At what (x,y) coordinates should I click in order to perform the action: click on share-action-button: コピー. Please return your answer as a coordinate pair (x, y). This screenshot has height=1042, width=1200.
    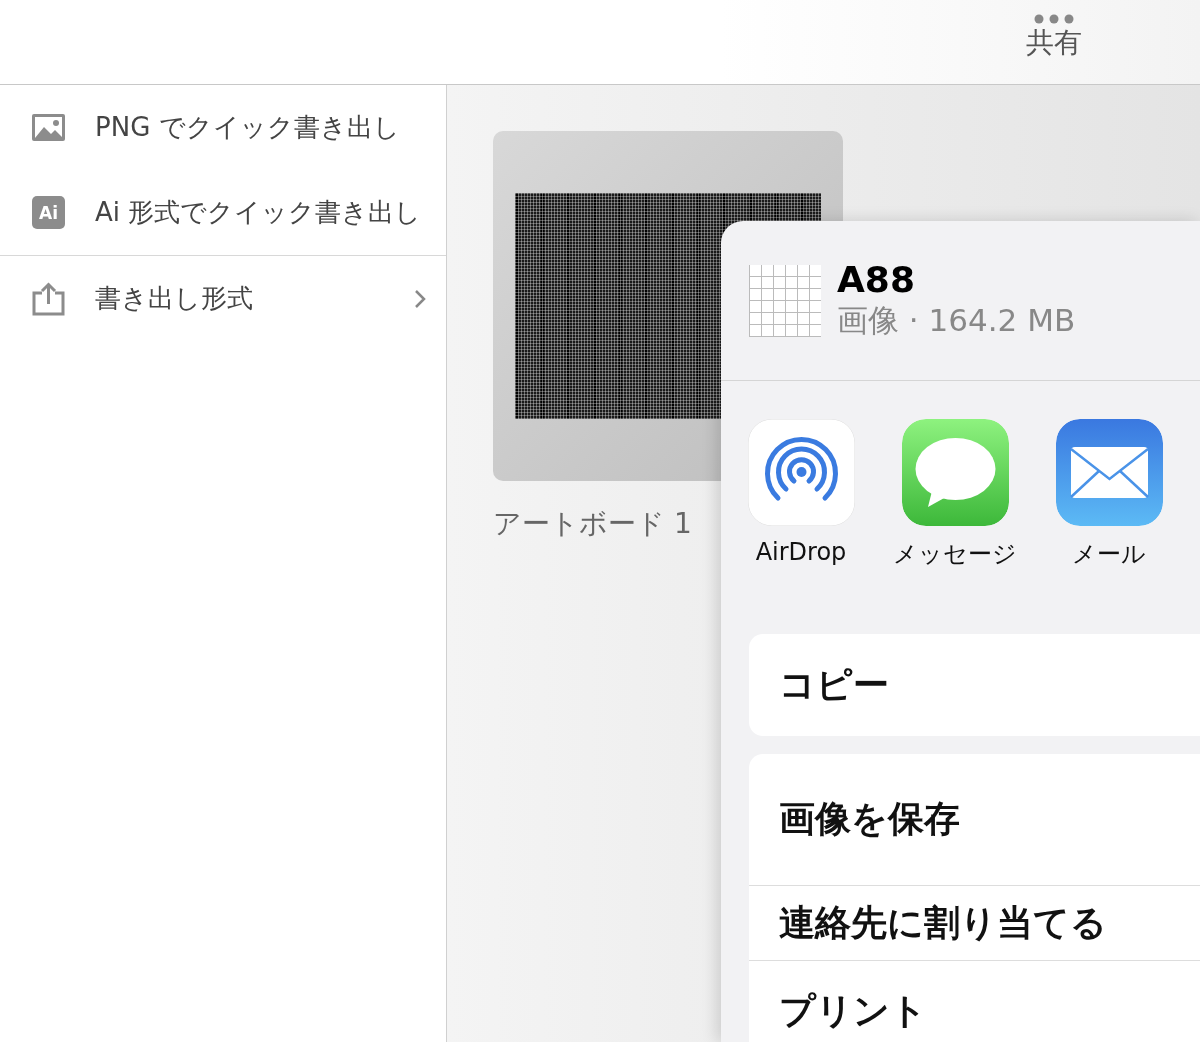
    Looking at the image, I should click on (974, 685).